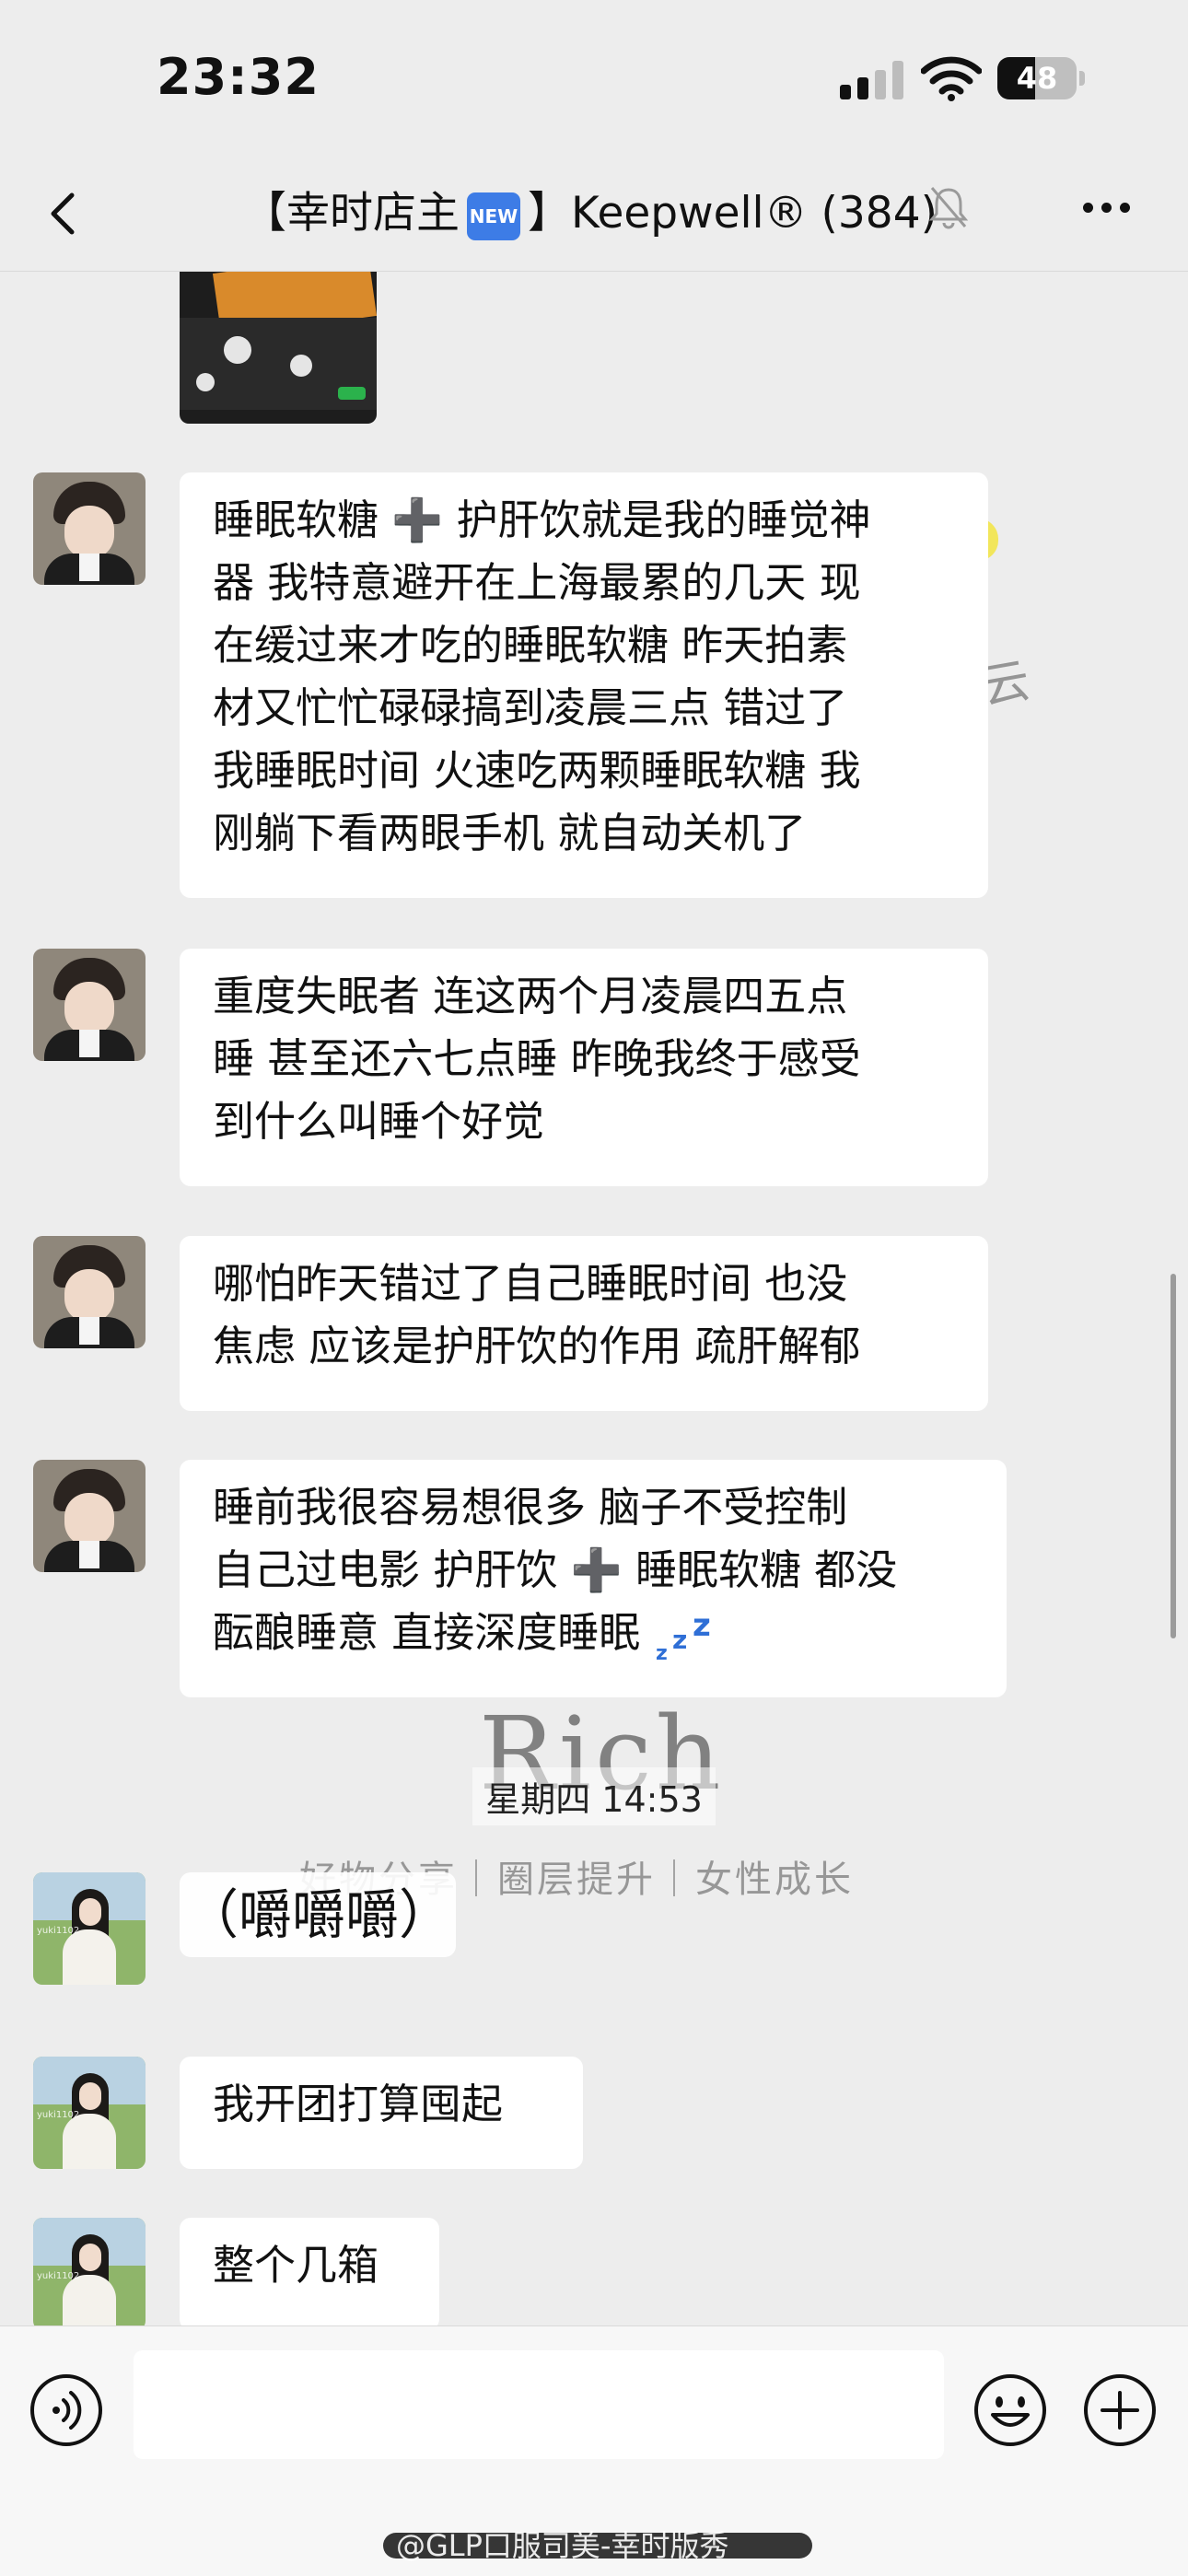  Describe the element at coordinates (733, 213) in the screenshot. I see `group-title-suffix: 】Keepwell® (384)` at that location.